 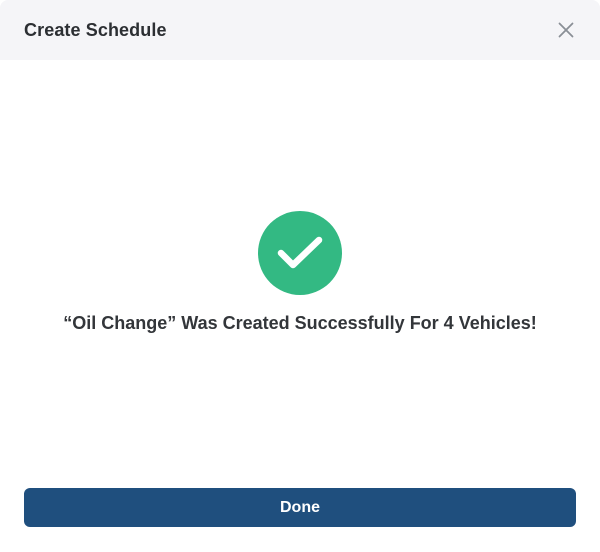 I want to click on dialog-title: Create Schedule, so click(x=95, y=29).